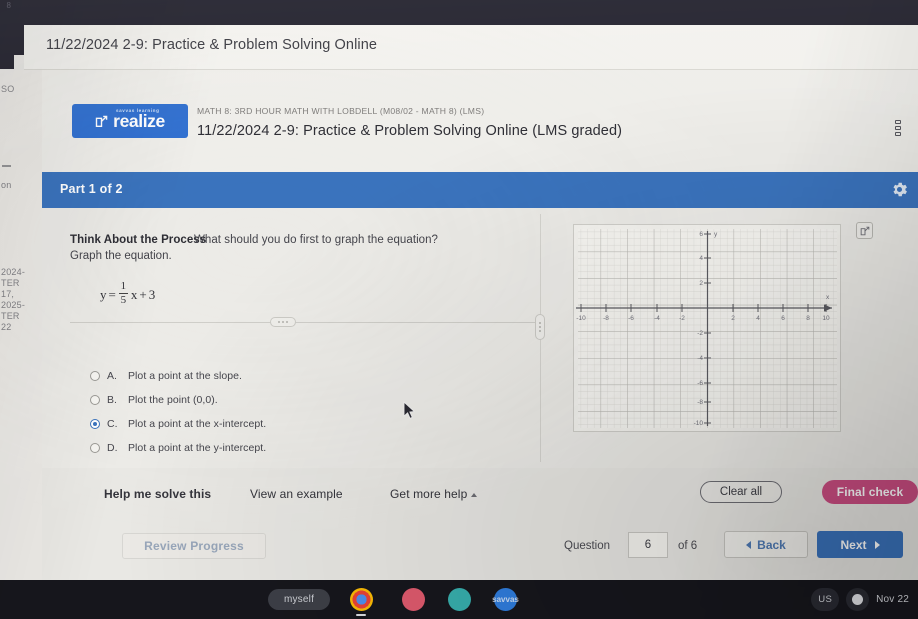 This screenshot has height=619, width=918. What do you see at coordinates (138, 110) in the screenshot?
I see `savvas-tagline: savvas learning` at bounding box center [138, 110].